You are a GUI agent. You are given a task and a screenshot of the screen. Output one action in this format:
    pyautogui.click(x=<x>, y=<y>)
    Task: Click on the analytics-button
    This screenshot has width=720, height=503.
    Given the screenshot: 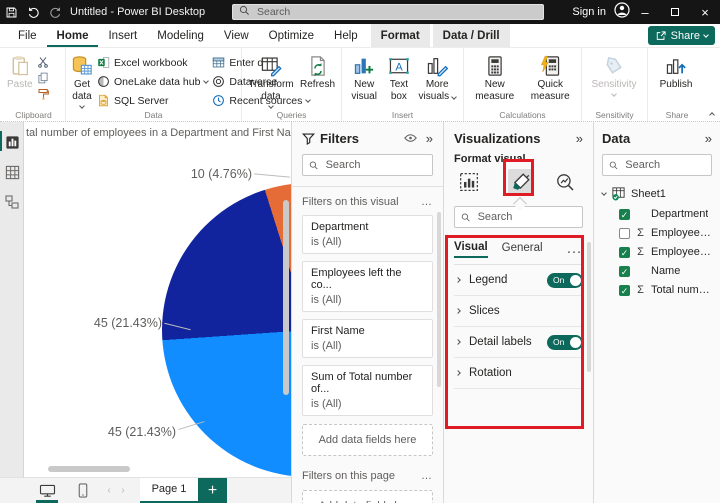 What is the action you would take?
    pyautogui.click(x=565, y=182)
    